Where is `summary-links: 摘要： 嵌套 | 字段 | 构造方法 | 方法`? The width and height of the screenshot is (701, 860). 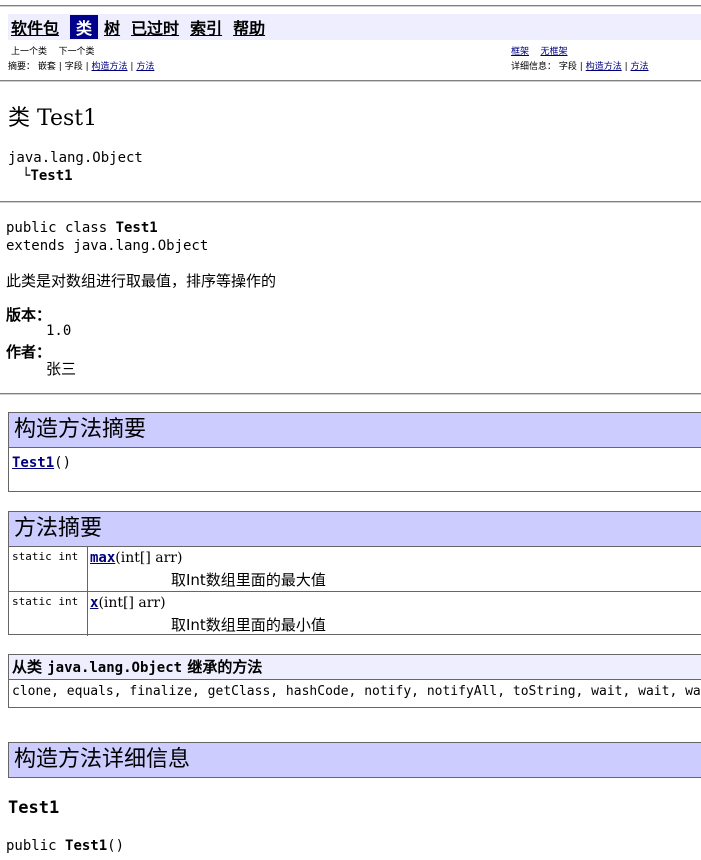
summary-links: 摘要： 嵌套 | 字段 | 构造方法 | 方法 is located at coordinates (81, 65).